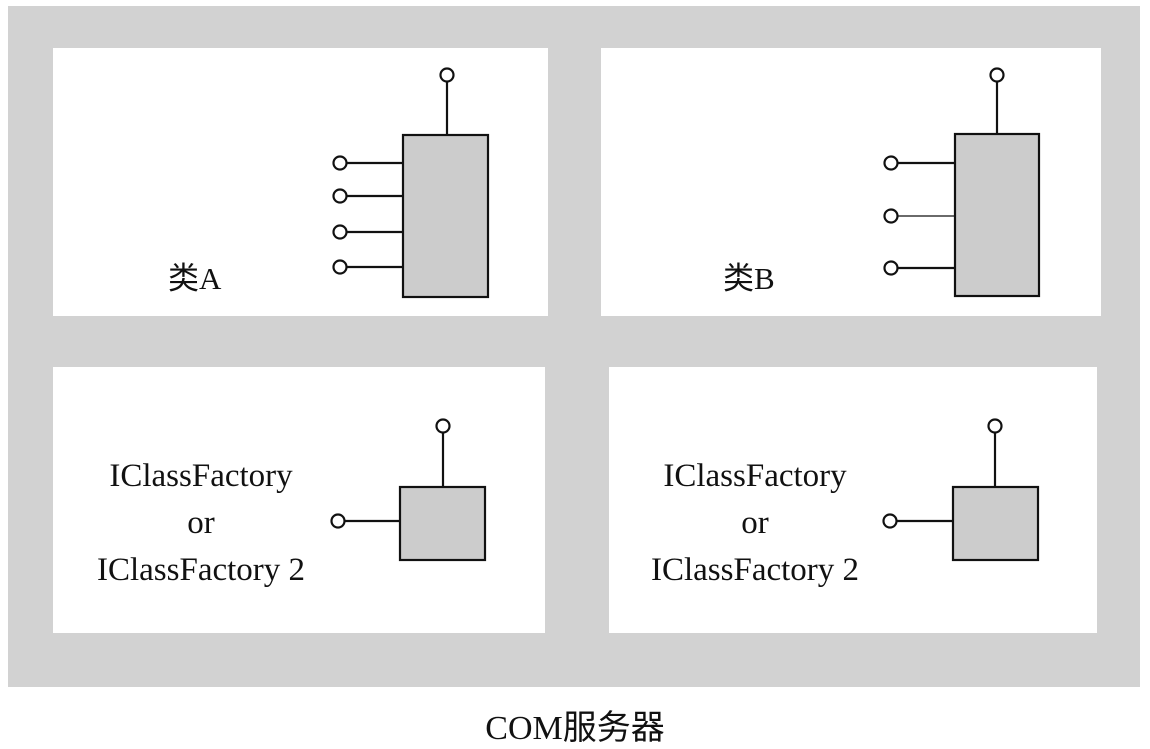 The height and width of the screenshot is (749, 1150). I want to click on class-a-component, so click(411, 183).